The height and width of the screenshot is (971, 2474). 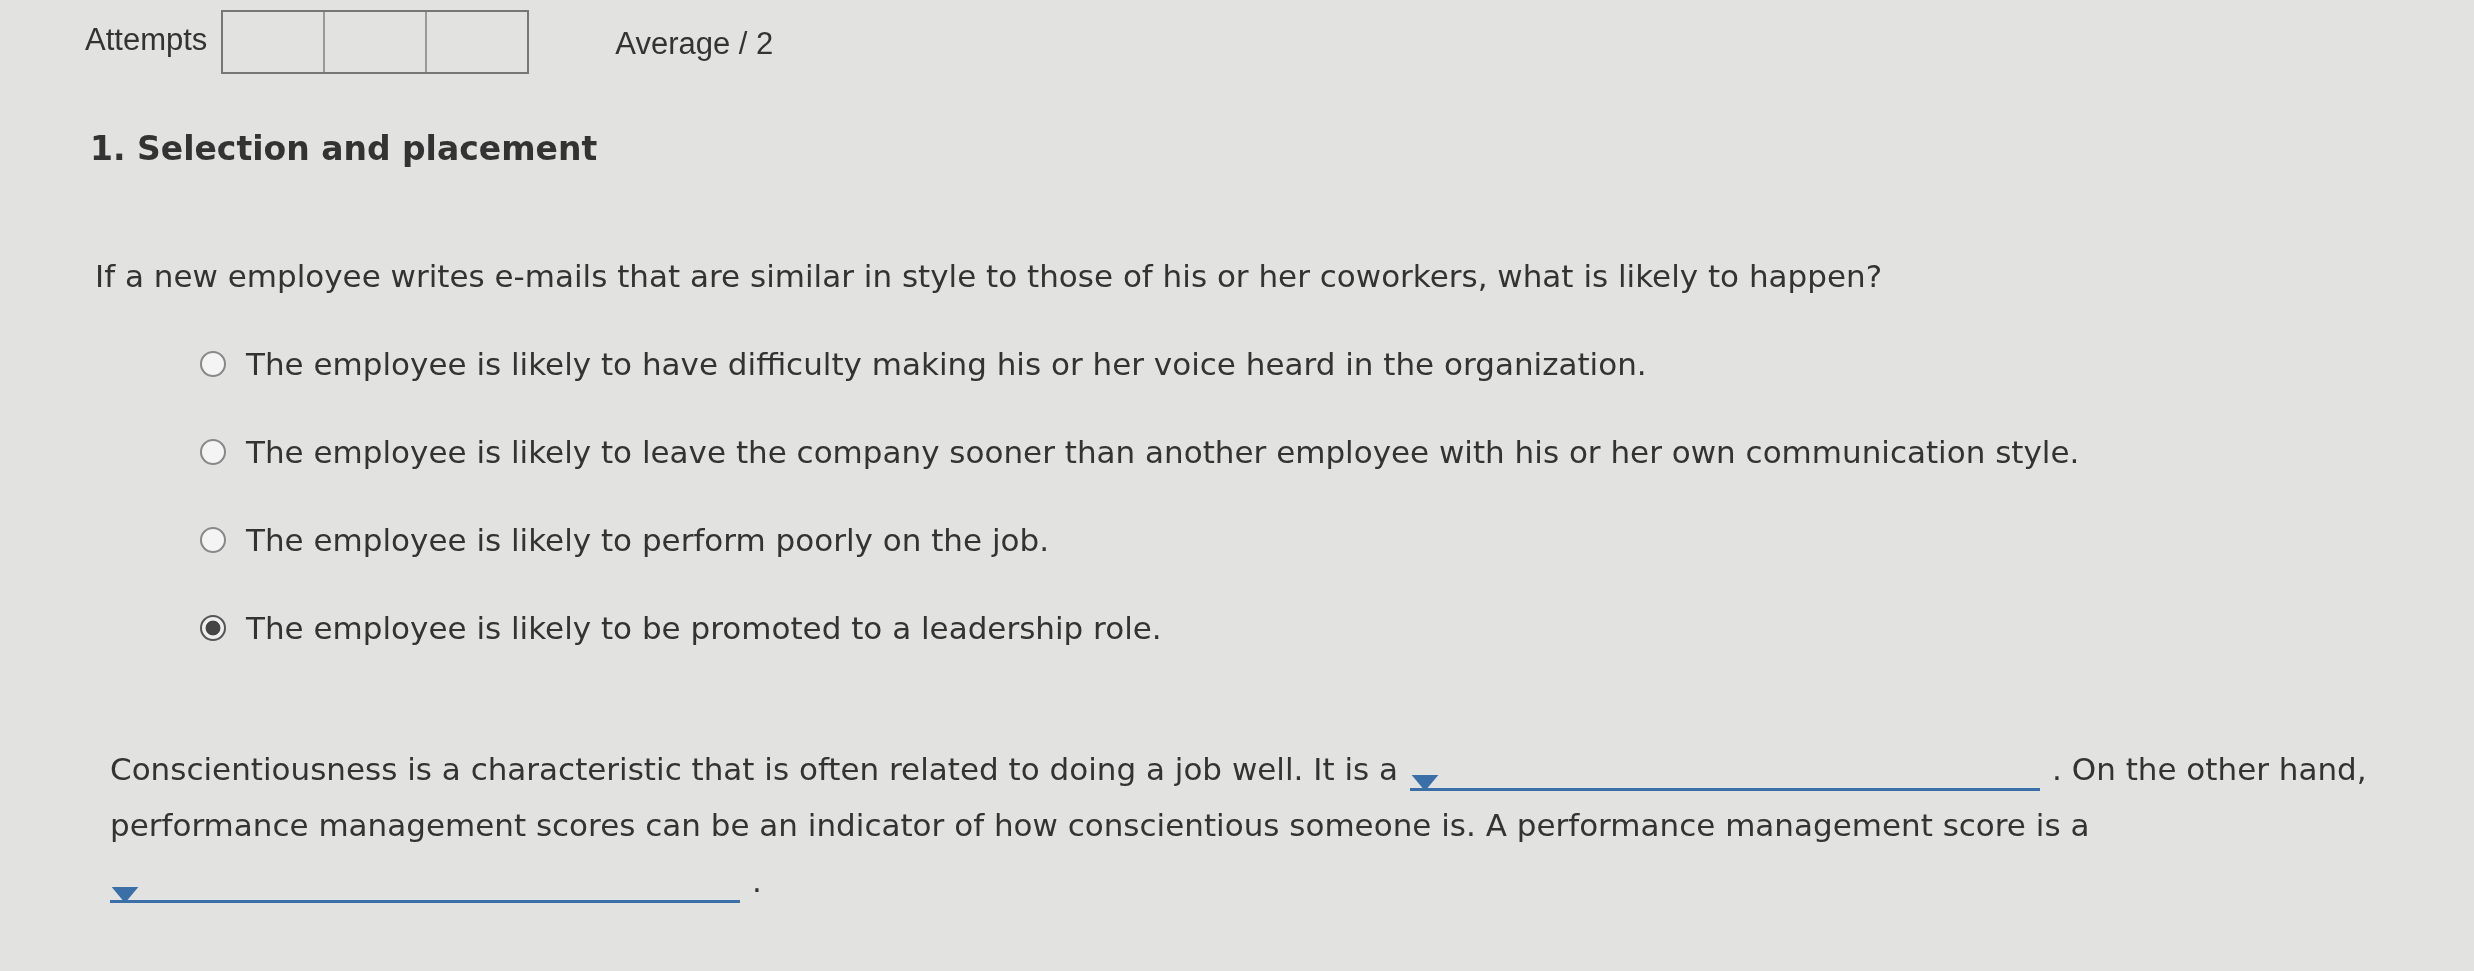 I want to click on passage-text: . On the other hand,, so click(x=2209, y=769).